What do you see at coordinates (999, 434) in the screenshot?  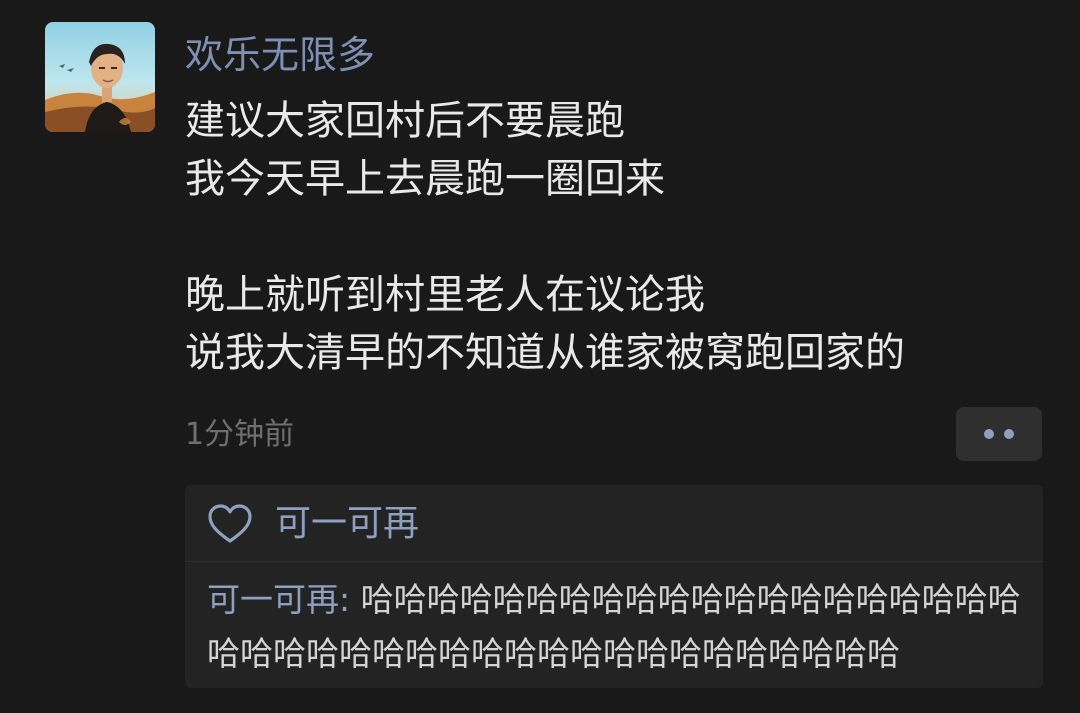 I see `more-actions-button` at bounding box center [999, 434].